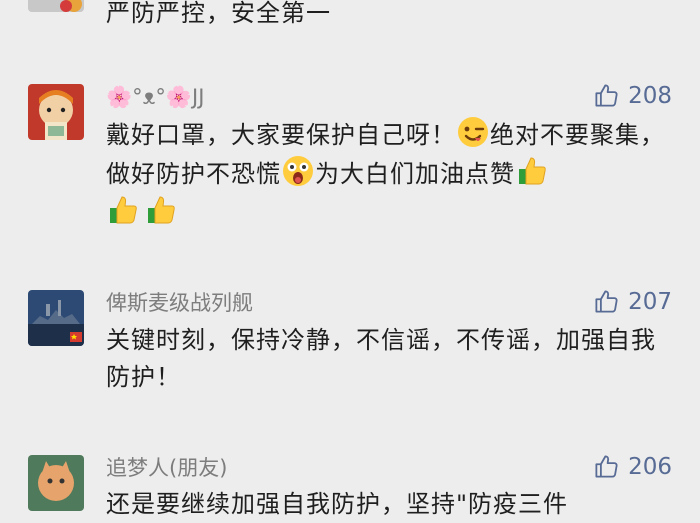  What do you see at coordinates (179, 303) in the screenshot?
I see `commenter-name: 俾斯麦级战列舰` at bounding box center [179, 303].